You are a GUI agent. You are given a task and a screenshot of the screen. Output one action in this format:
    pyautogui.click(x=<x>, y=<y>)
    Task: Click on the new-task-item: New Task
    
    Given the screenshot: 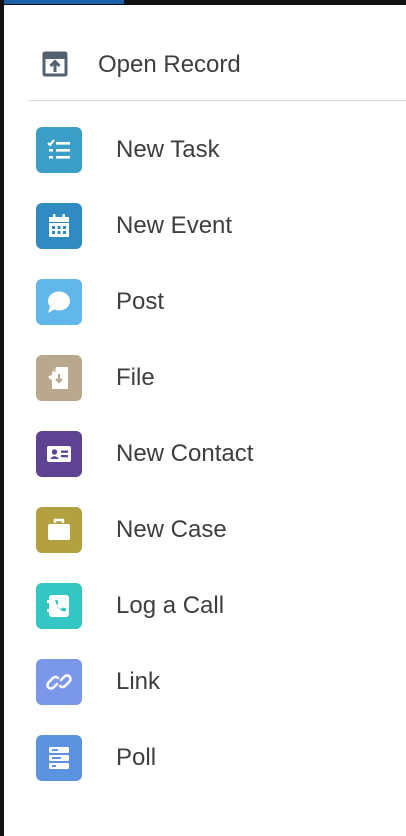 What is the action you would take?
    pyautogui.click(x=205, y=148)
    